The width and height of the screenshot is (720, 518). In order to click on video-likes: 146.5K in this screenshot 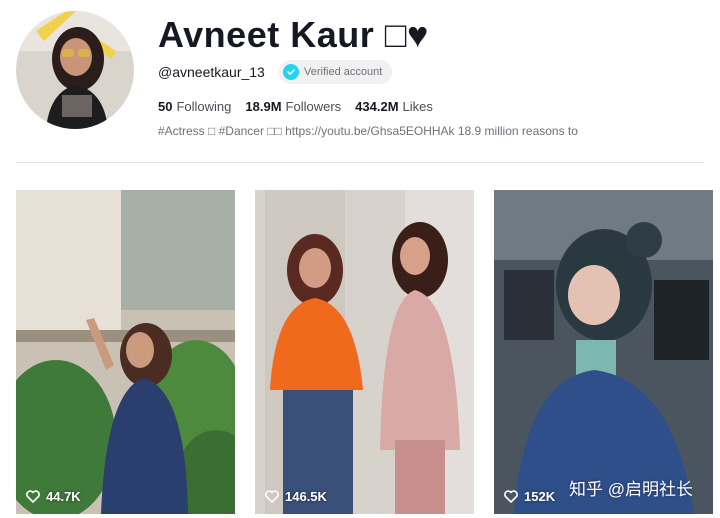, I will do `click(296, 496)`.